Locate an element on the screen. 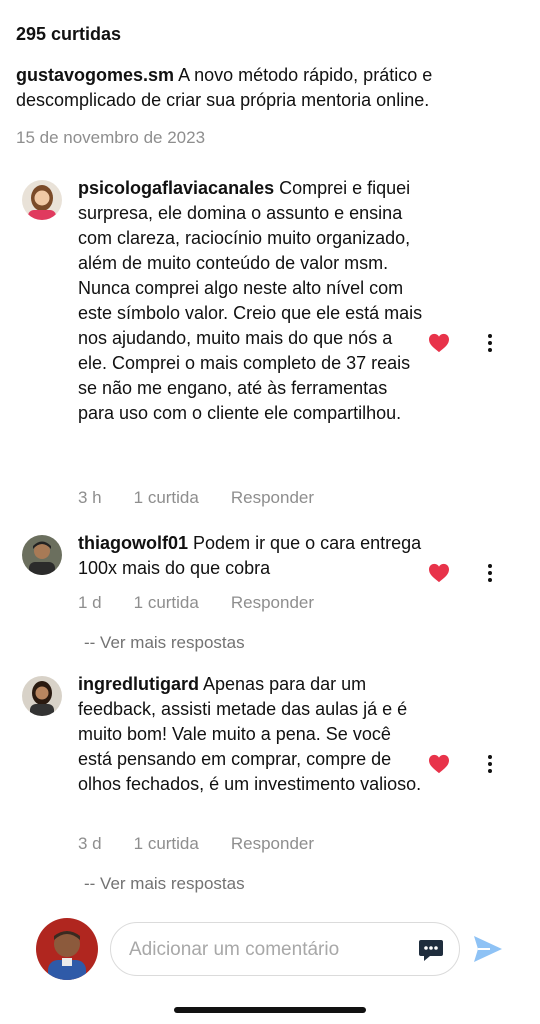 The image size is (540, 1024). comment-username: psicologaflaviacanales is located at coordinates (176, 188).